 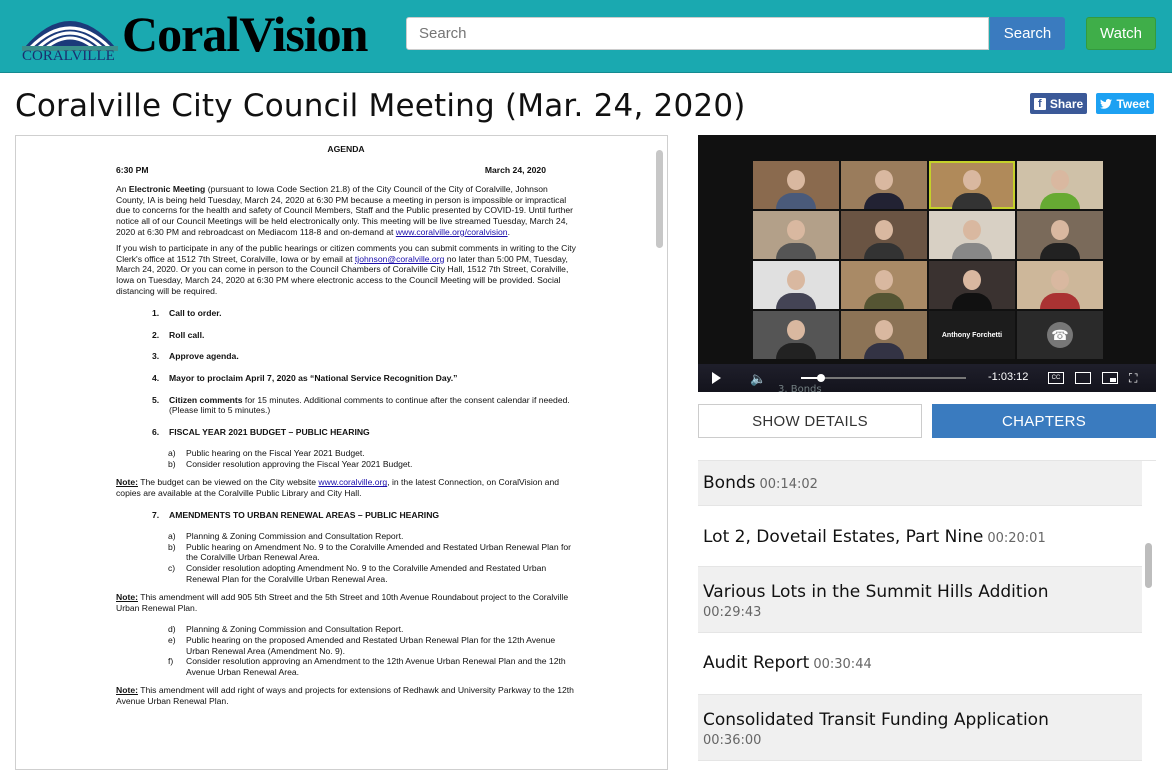 I want to click on item-number: 1., so click(x=156, y=313).